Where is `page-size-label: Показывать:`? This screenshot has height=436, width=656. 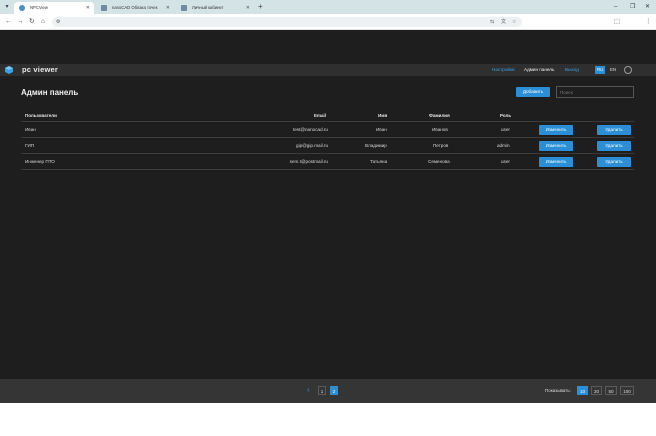
page-size-label: Показывать: is located at coordinates (558, 390).